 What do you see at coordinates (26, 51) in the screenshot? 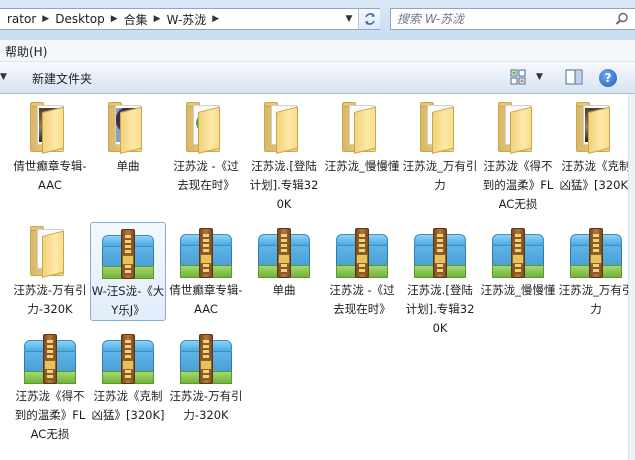
I see `menu-help: 帮助(H)` at bounding box center [26, 51].